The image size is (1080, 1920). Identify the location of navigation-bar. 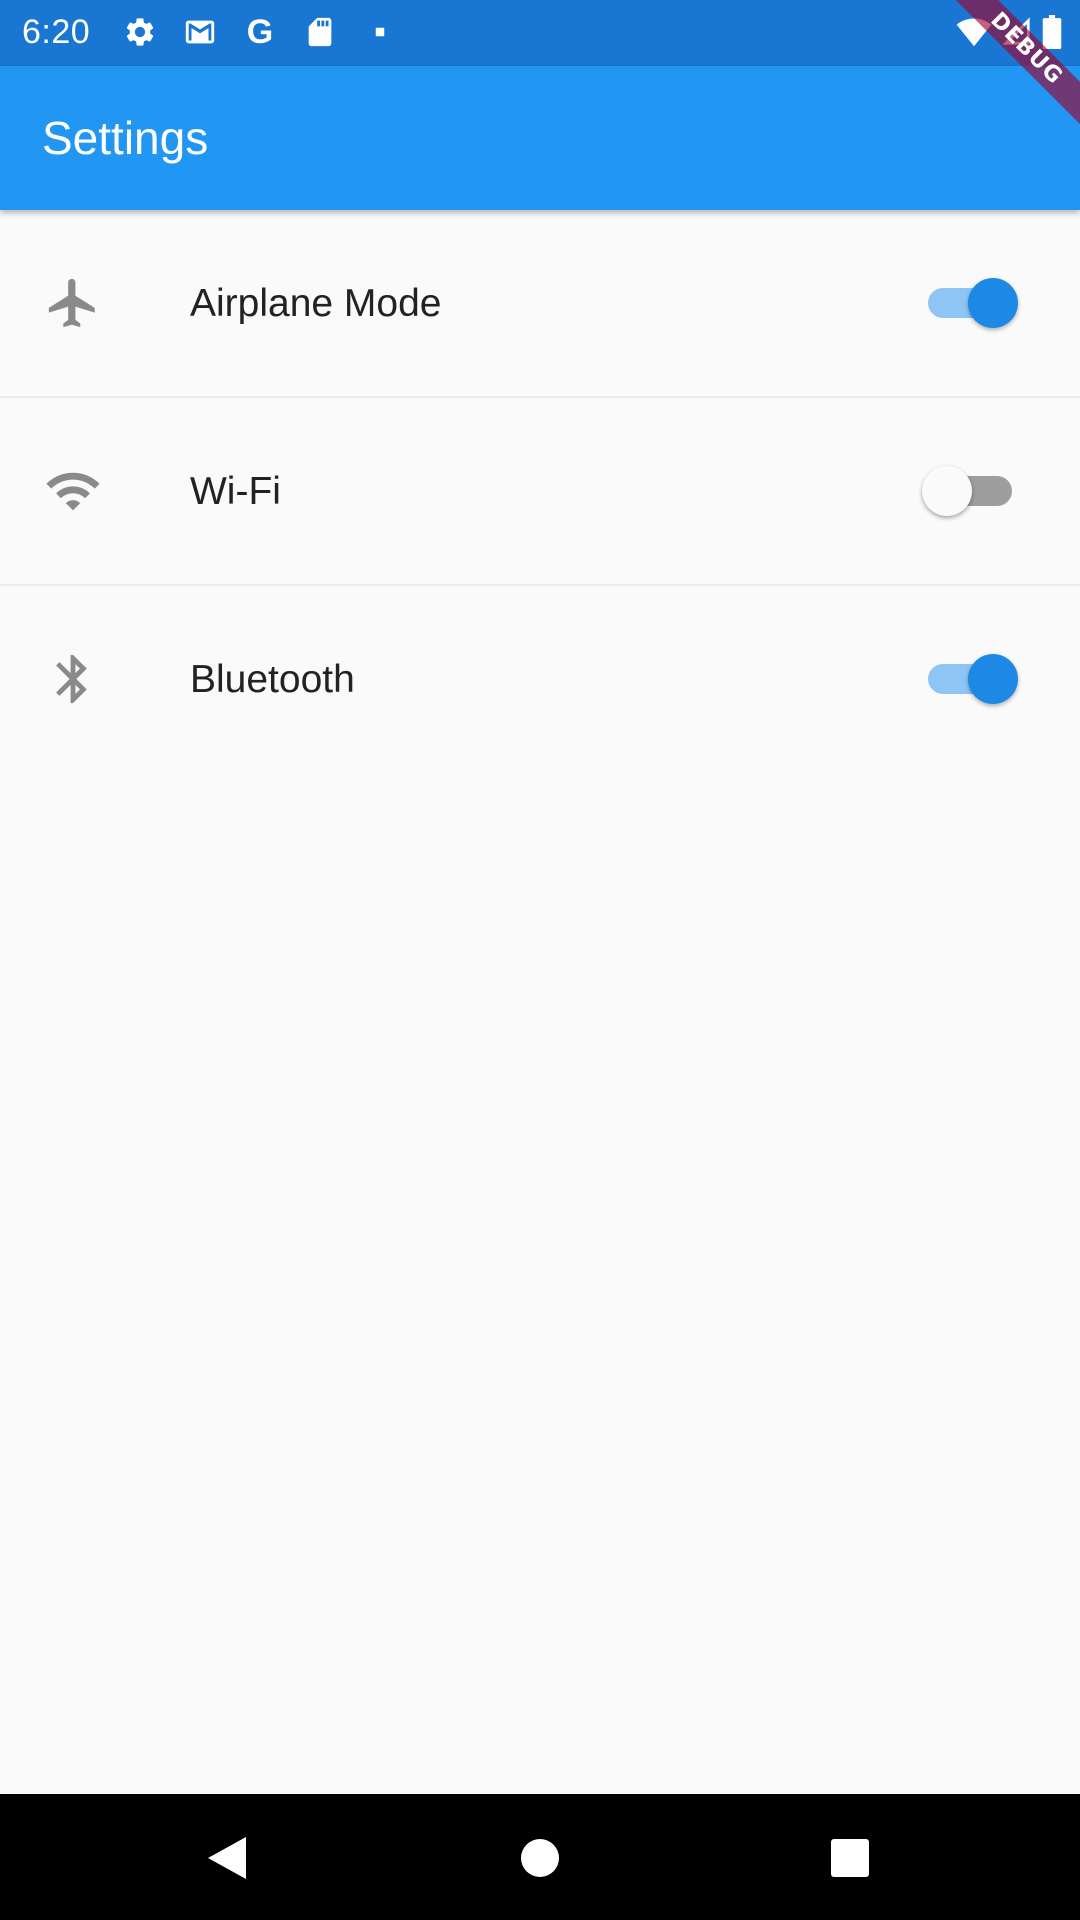
(540, 1857).